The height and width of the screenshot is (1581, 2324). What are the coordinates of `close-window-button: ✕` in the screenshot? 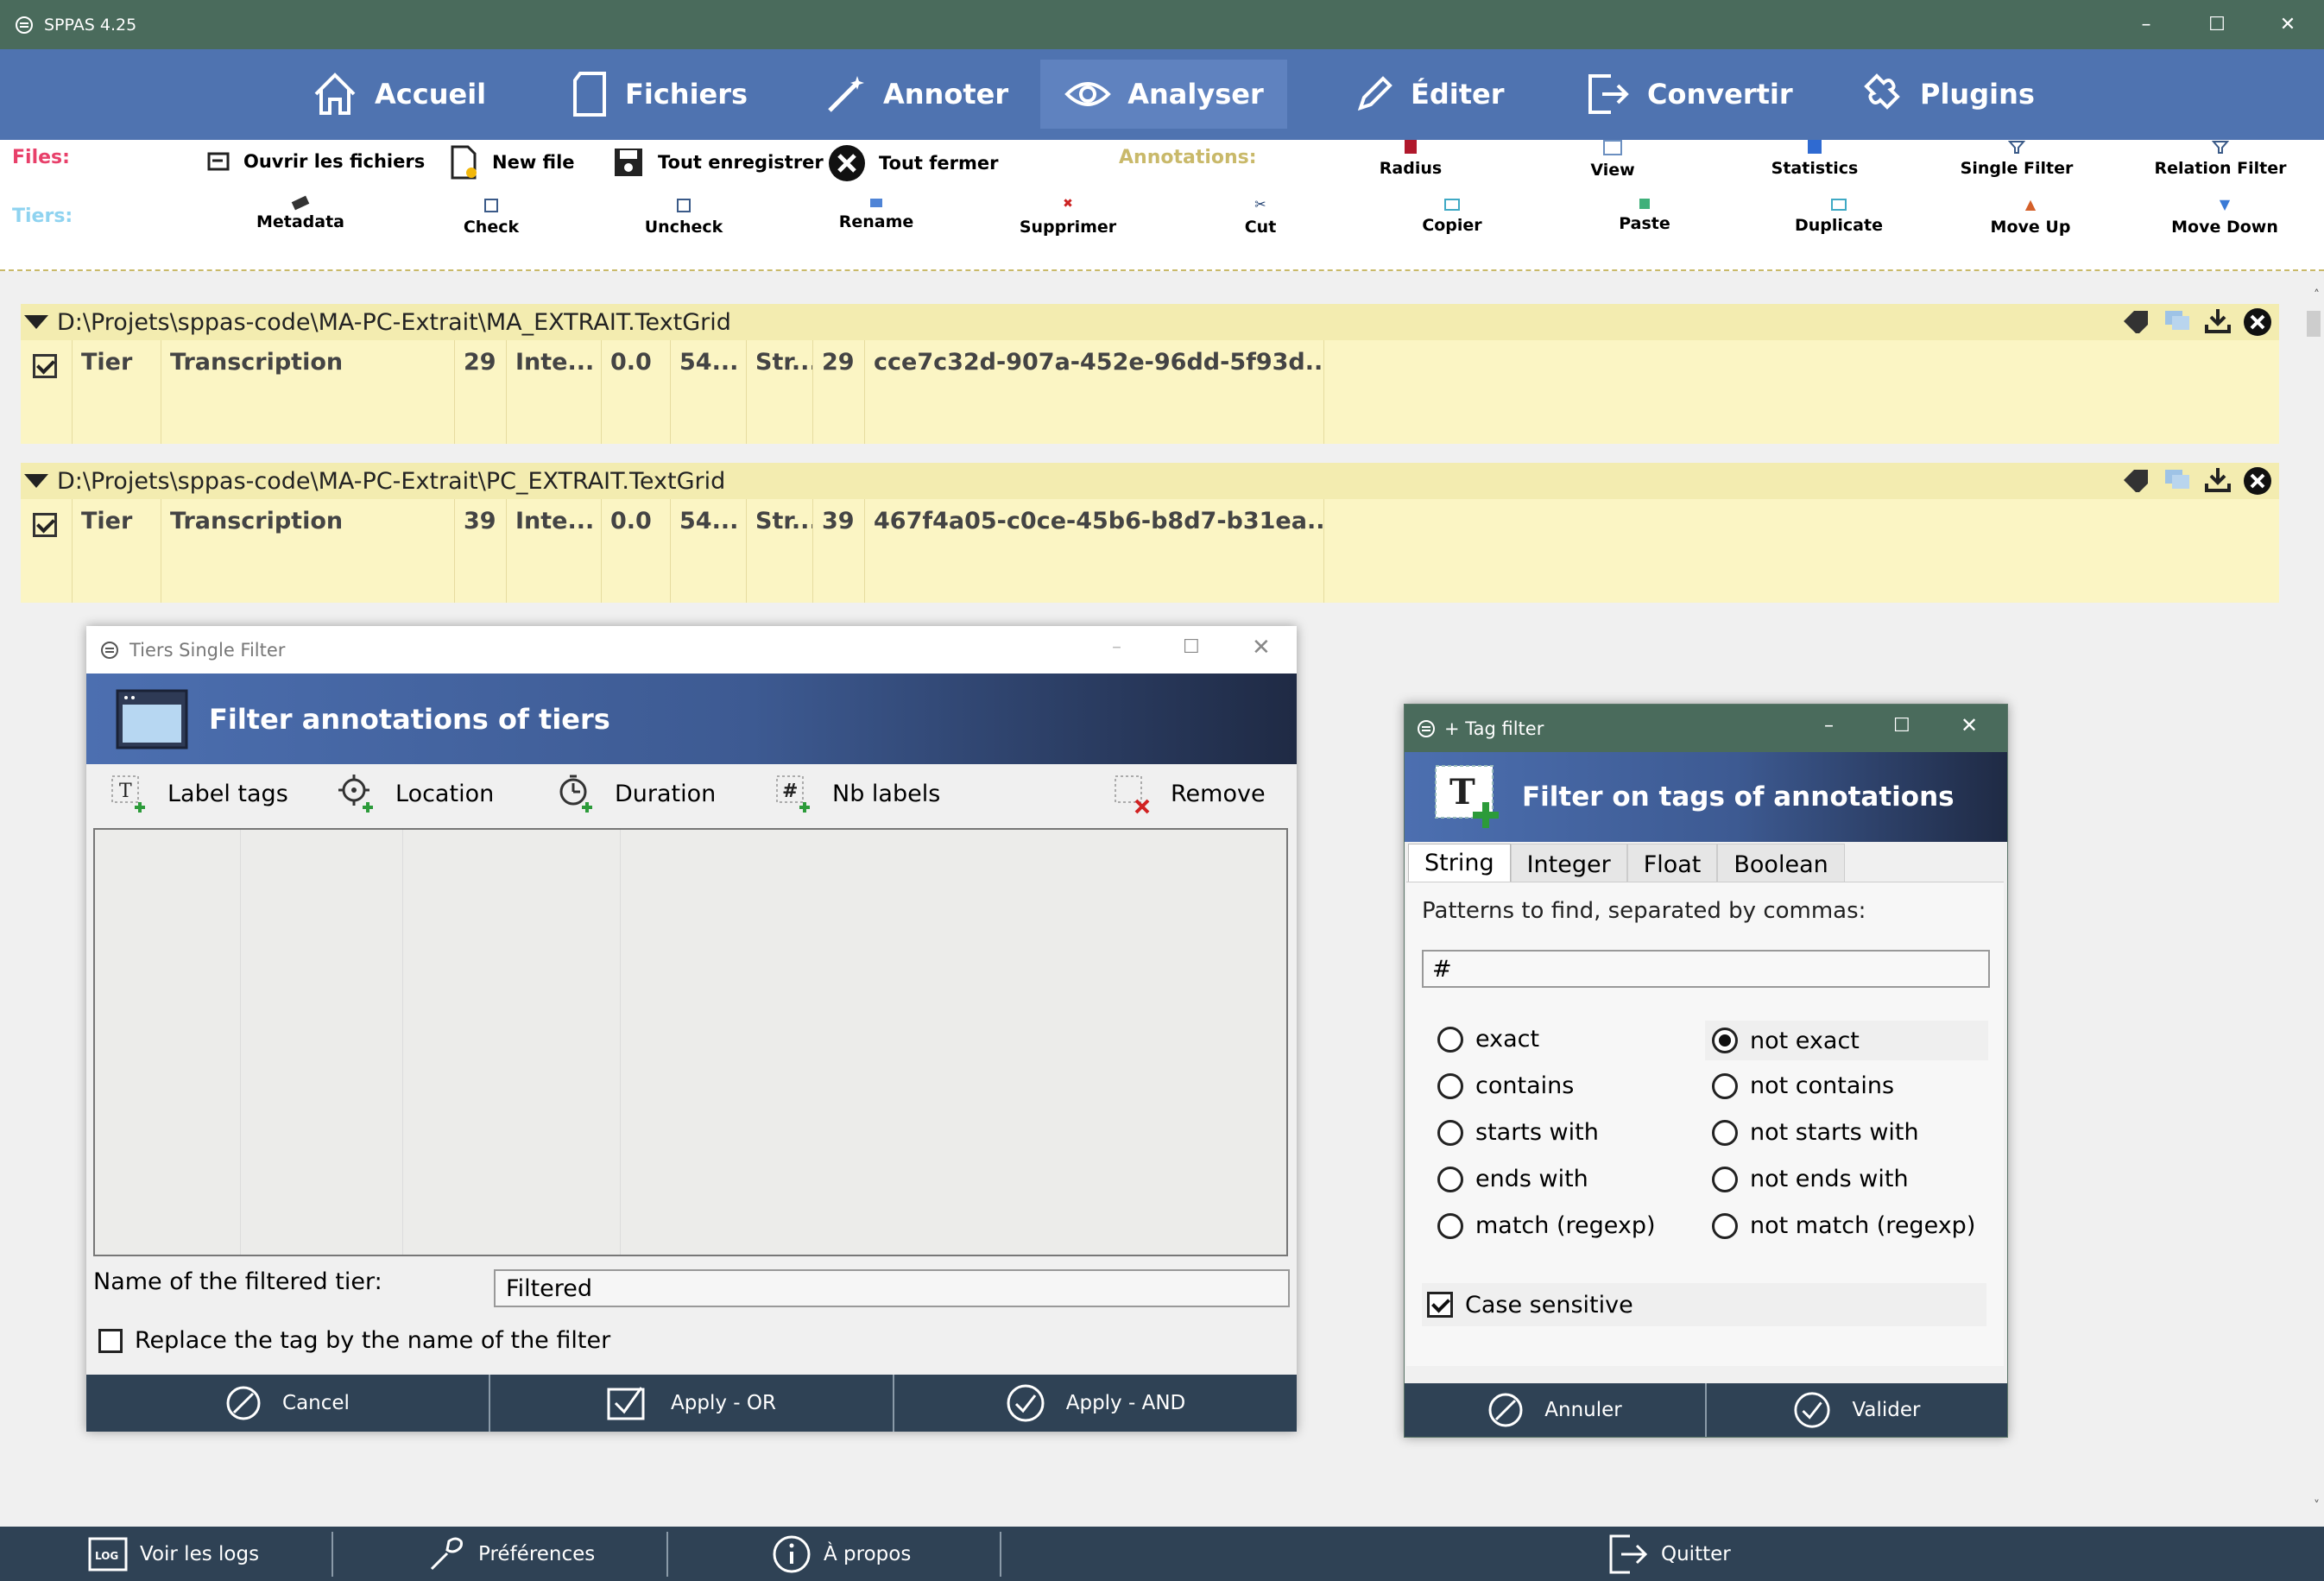 It's located at (2288, 25).